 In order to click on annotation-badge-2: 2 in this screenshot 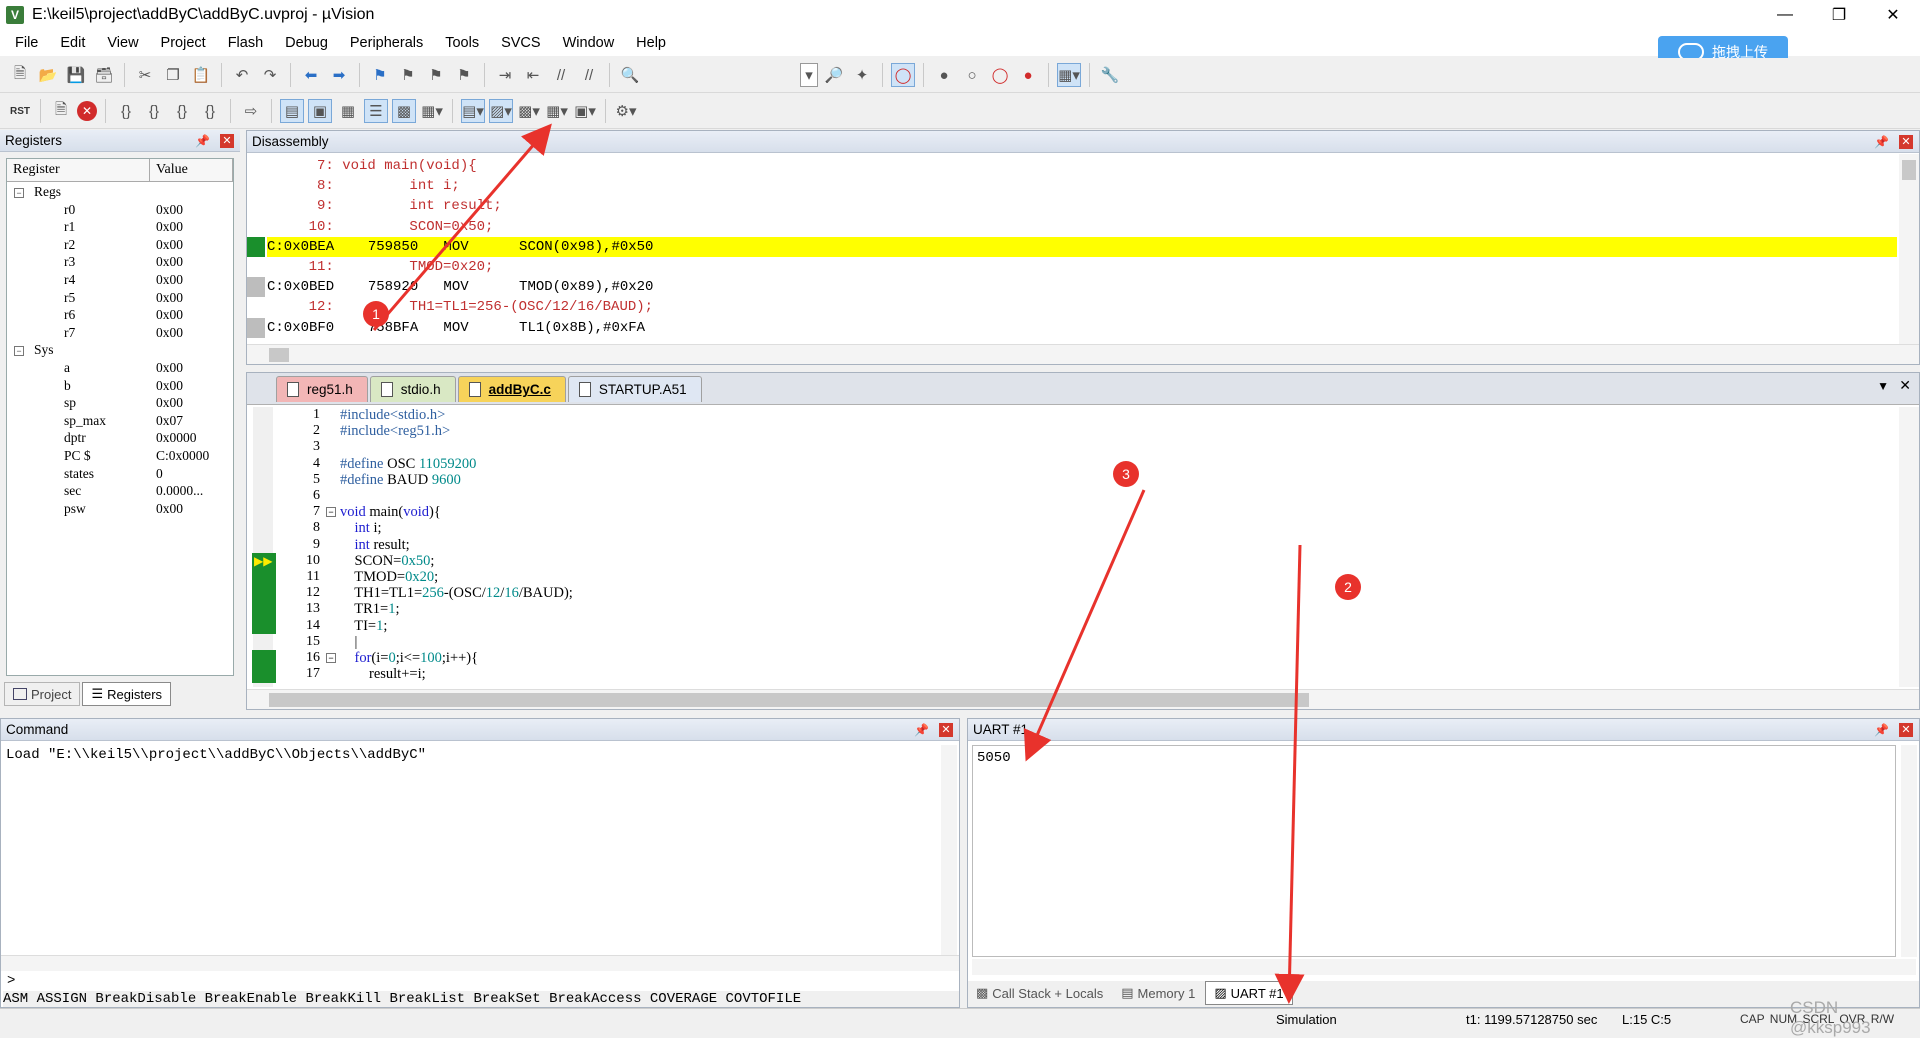, I will do `click(1348, 587)`.